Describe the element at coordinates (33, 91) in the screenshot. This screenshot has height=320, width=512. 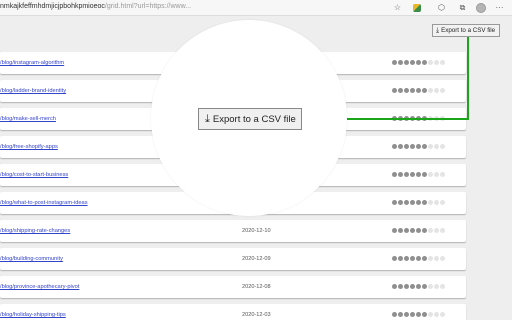
I see `row-link: /blog/ladder-brand-identity` at that location.